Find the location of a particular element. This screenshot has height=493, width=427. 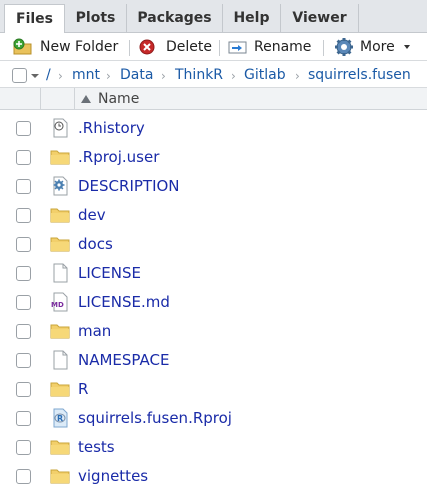

sort-ascending-icon is located at coordinates (86, 99).